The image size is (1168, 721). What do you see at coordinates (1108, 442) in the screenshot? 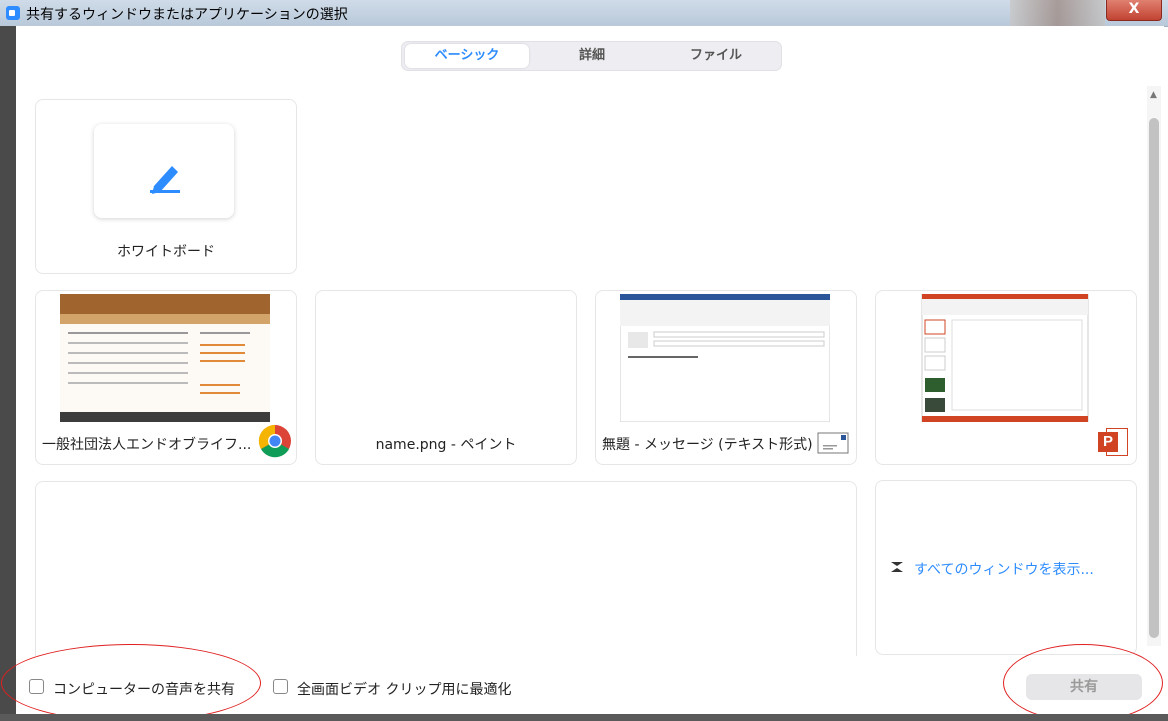
I see `powerpoint-icon-letter: P` at bounding box center [1108, 442].